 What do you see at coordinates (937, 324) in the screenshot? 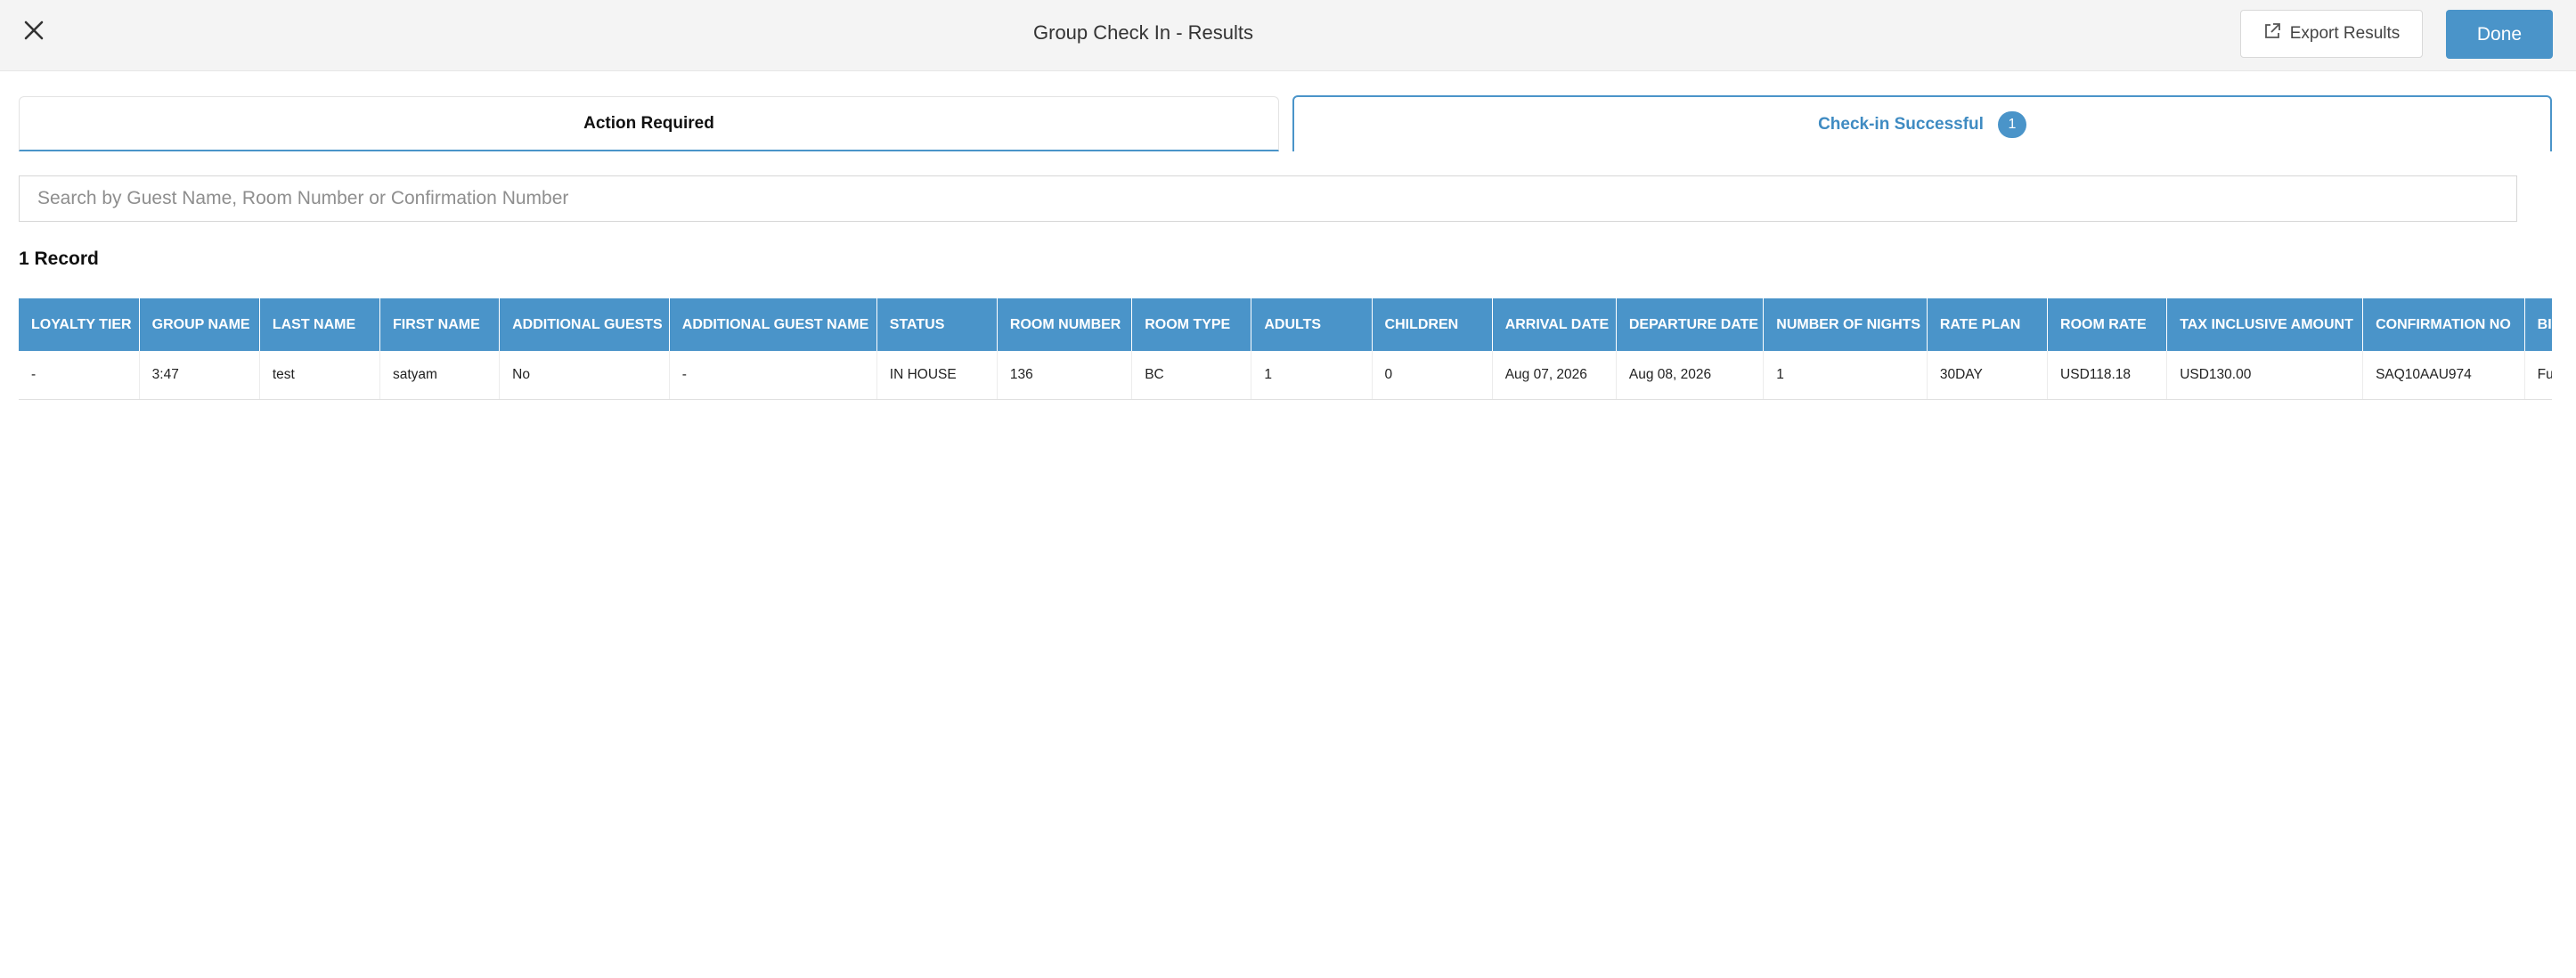
I see `column-header-status: STATUS` at bounding box center [937, 324].